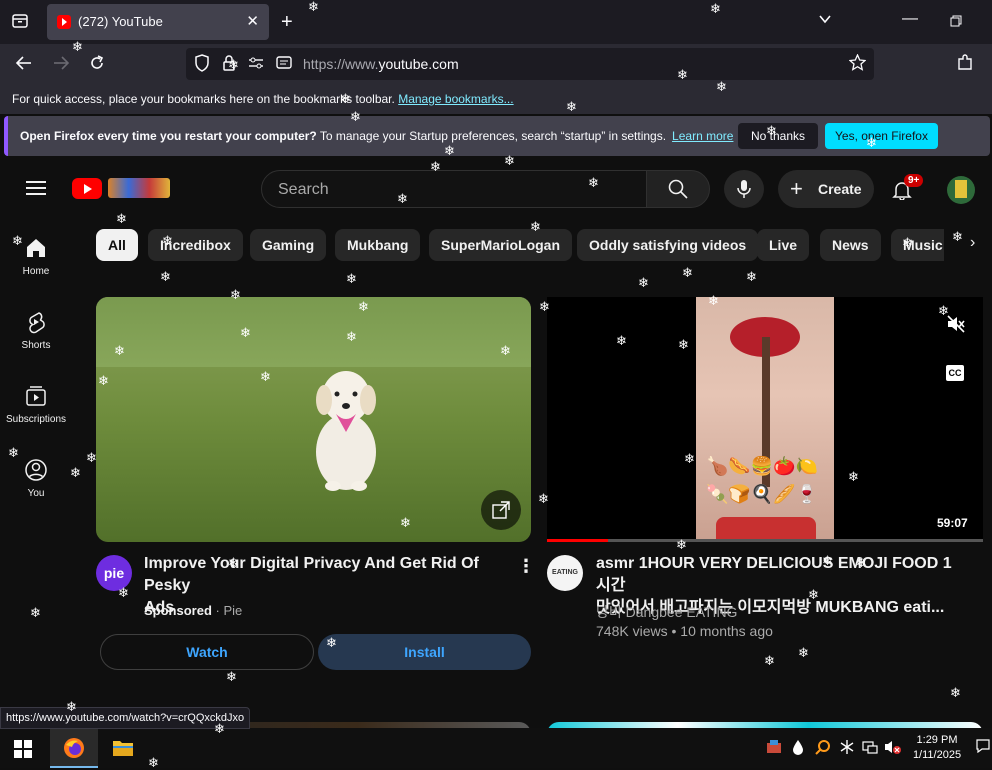 The image size is (992, 770). I want to click on search-button, so click(678, 189).